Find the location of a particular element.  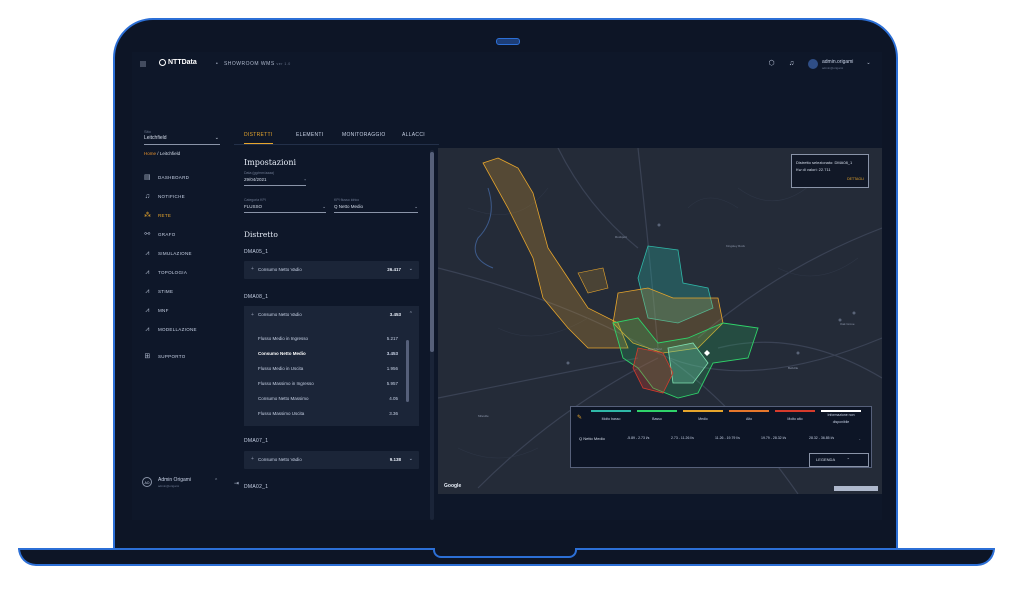

sidebar-item-topologia: ⩘ TOPOLOGIA is located at coordinates (184, 272).